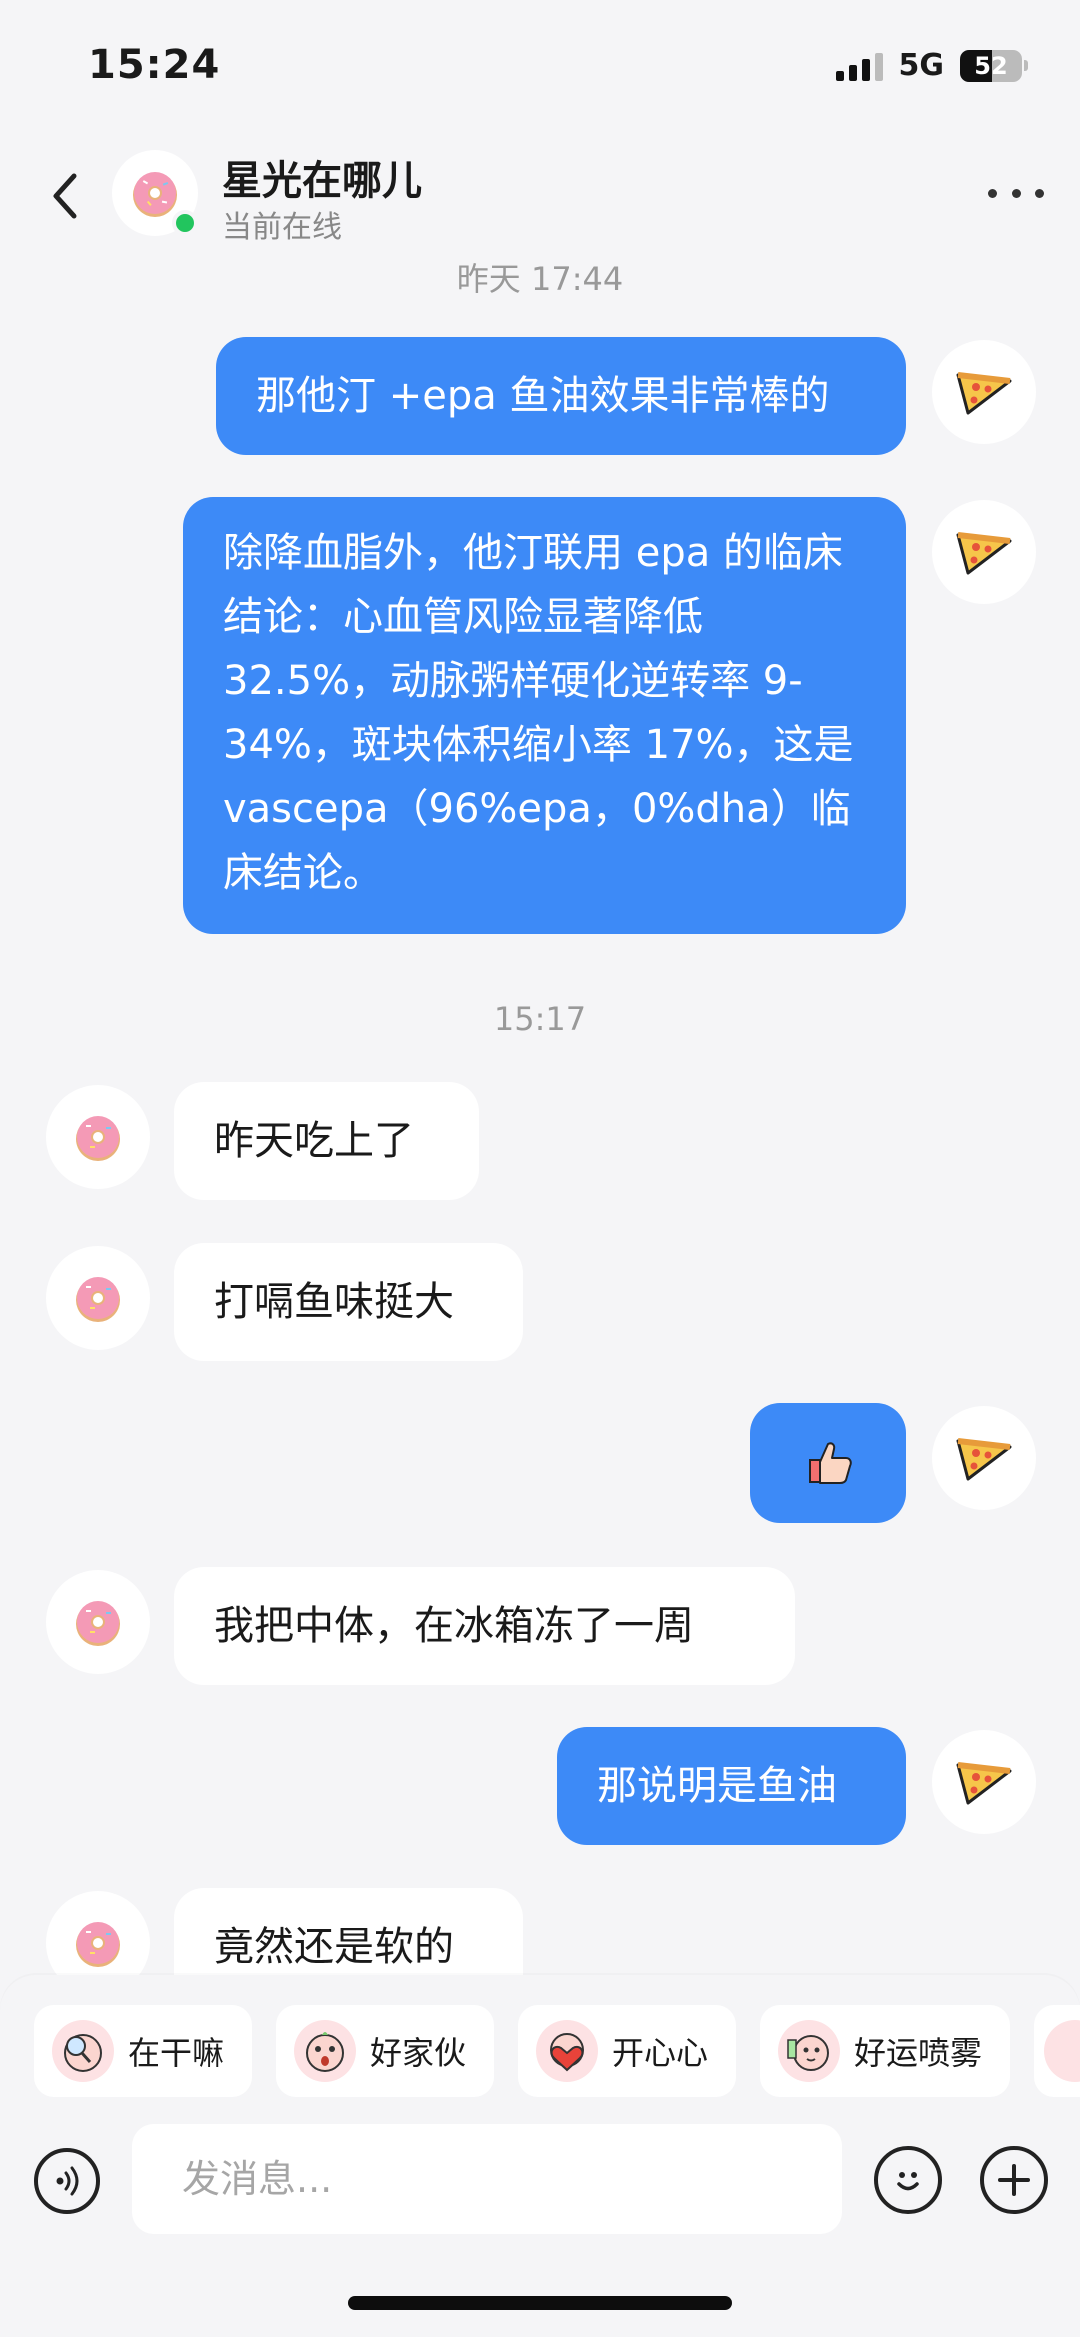 This screenshot has height=2337, width=1080. I want to click on quick-reply-chip: 好家伙, so click(385, 2051).